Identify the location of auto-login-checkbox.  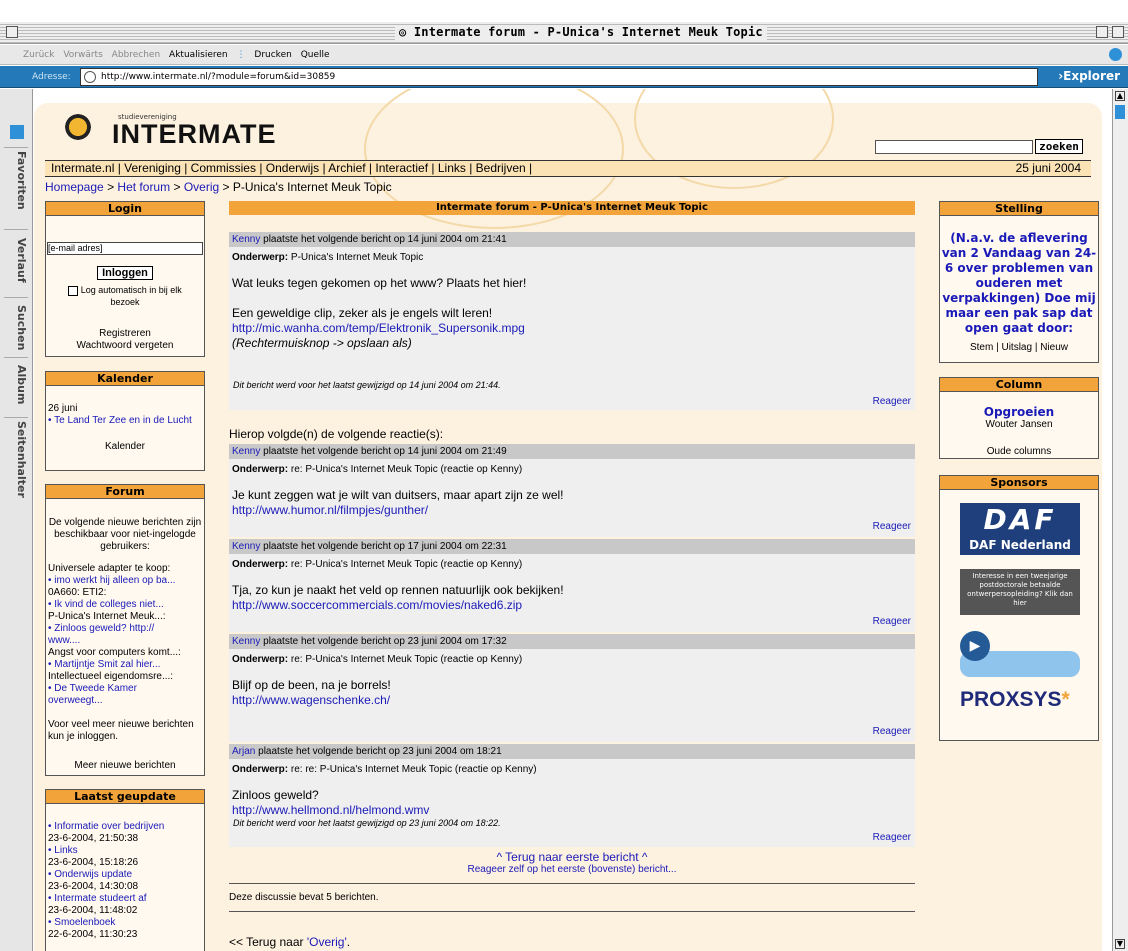
(73, 290).